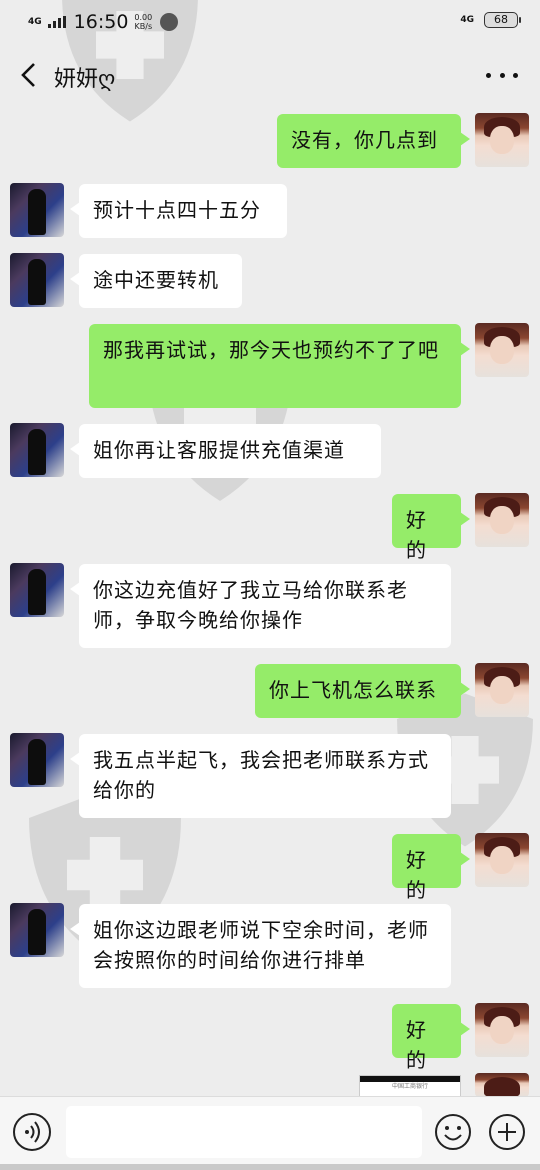 Image resolution: width=540 pixels, height=1170 pixels. Describe the element at coordinates (56, 22) in the screenshot. I see `signal-icon` at that location.